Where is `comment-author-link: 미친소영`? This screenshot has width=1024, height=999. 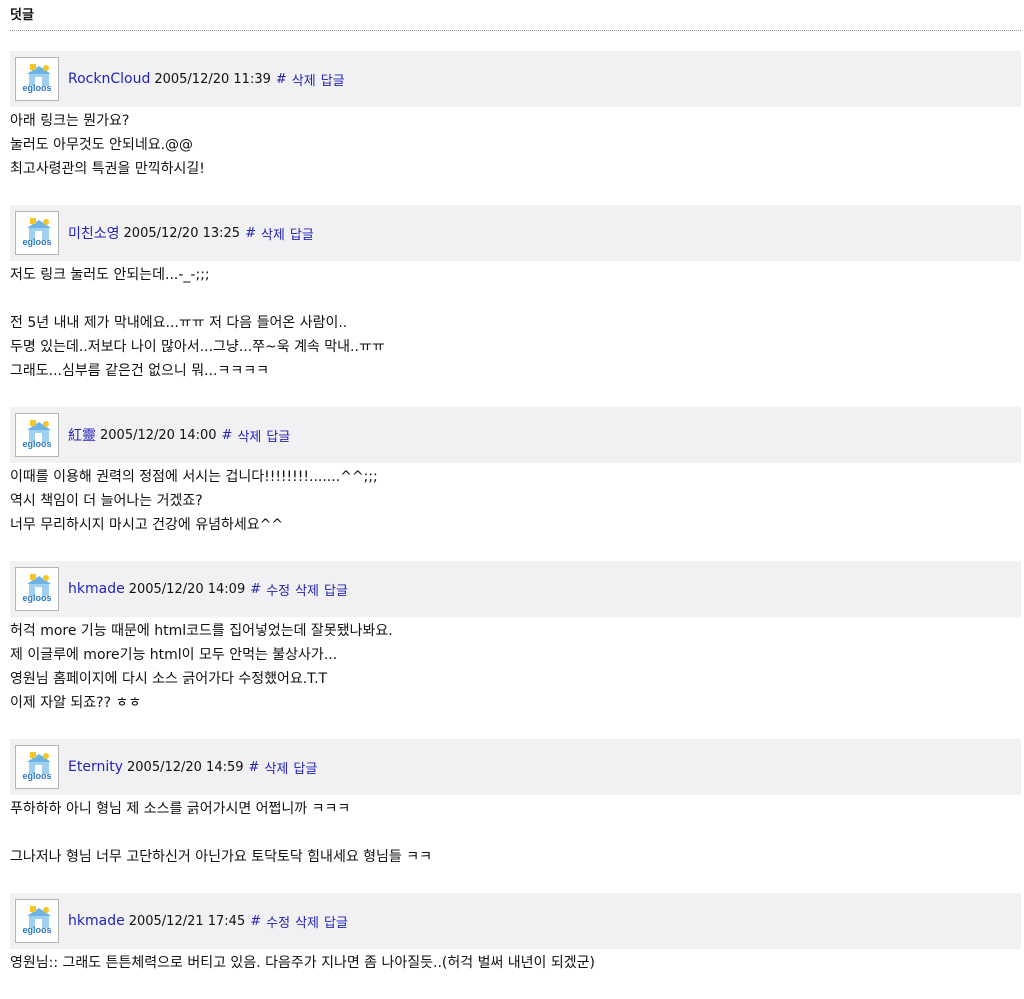
comment-author-link: 미친소영 is located at coordinates (94, 233).